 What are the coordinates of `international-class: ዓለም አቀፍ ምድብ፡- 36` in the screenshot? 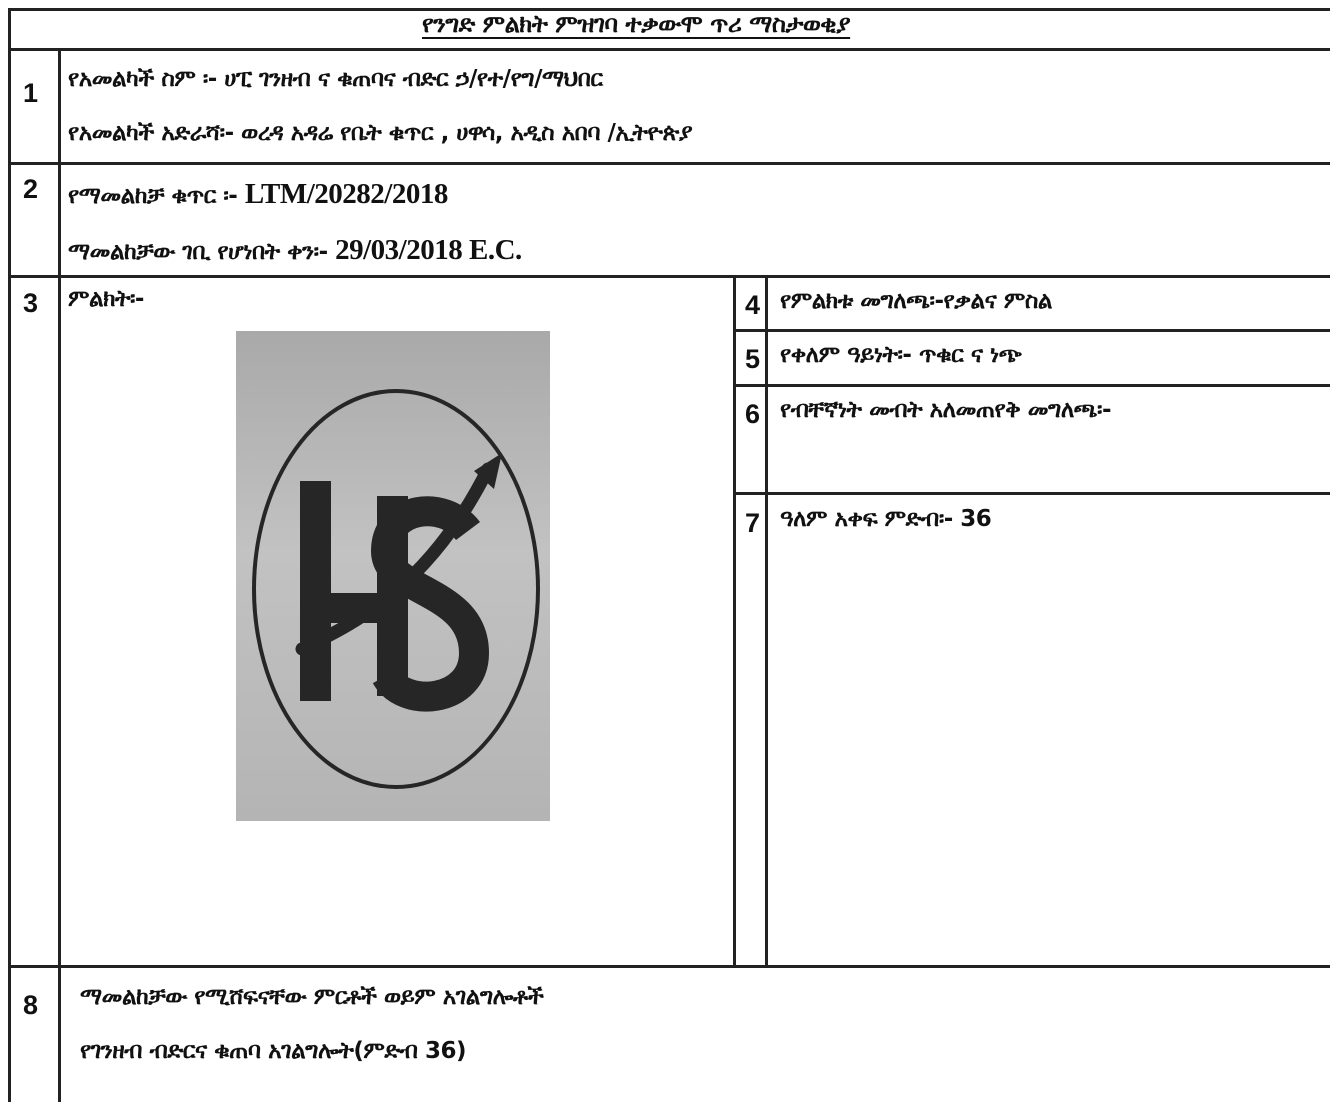 It's located at (886, 519).